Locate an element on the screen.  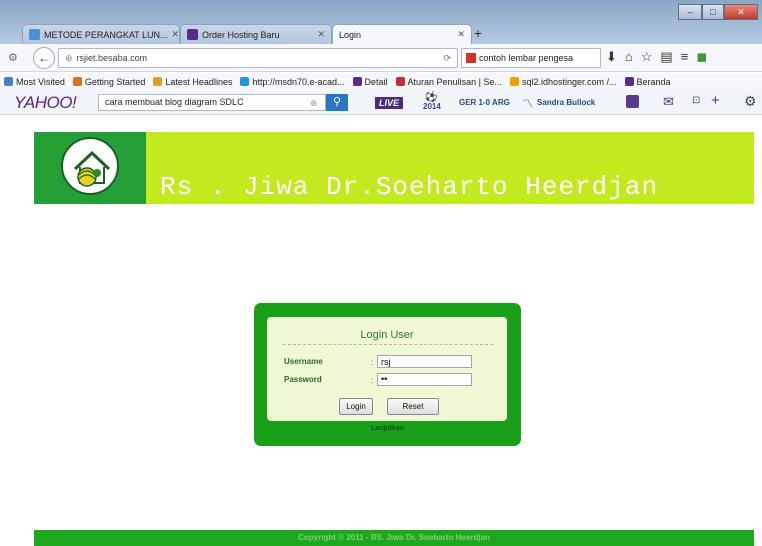
yahoo-search-input: cara membuat blog diagram SDLC is located at coordinates (212, 102).